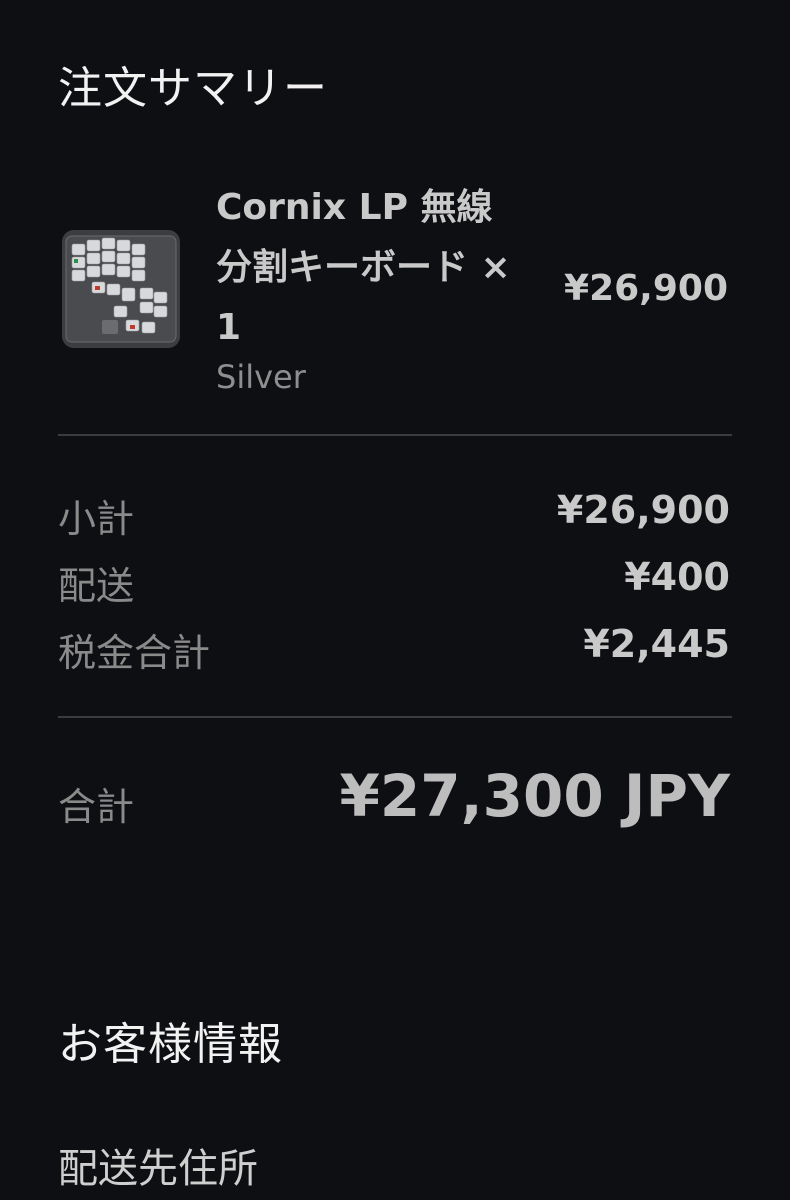 The height and width of the screenshot is (1200, 790). What do you see at coordinates (534, 796) in the screenshot?
I see `total-value: ¥27,300 JPY` at bounding box center [534, 796].